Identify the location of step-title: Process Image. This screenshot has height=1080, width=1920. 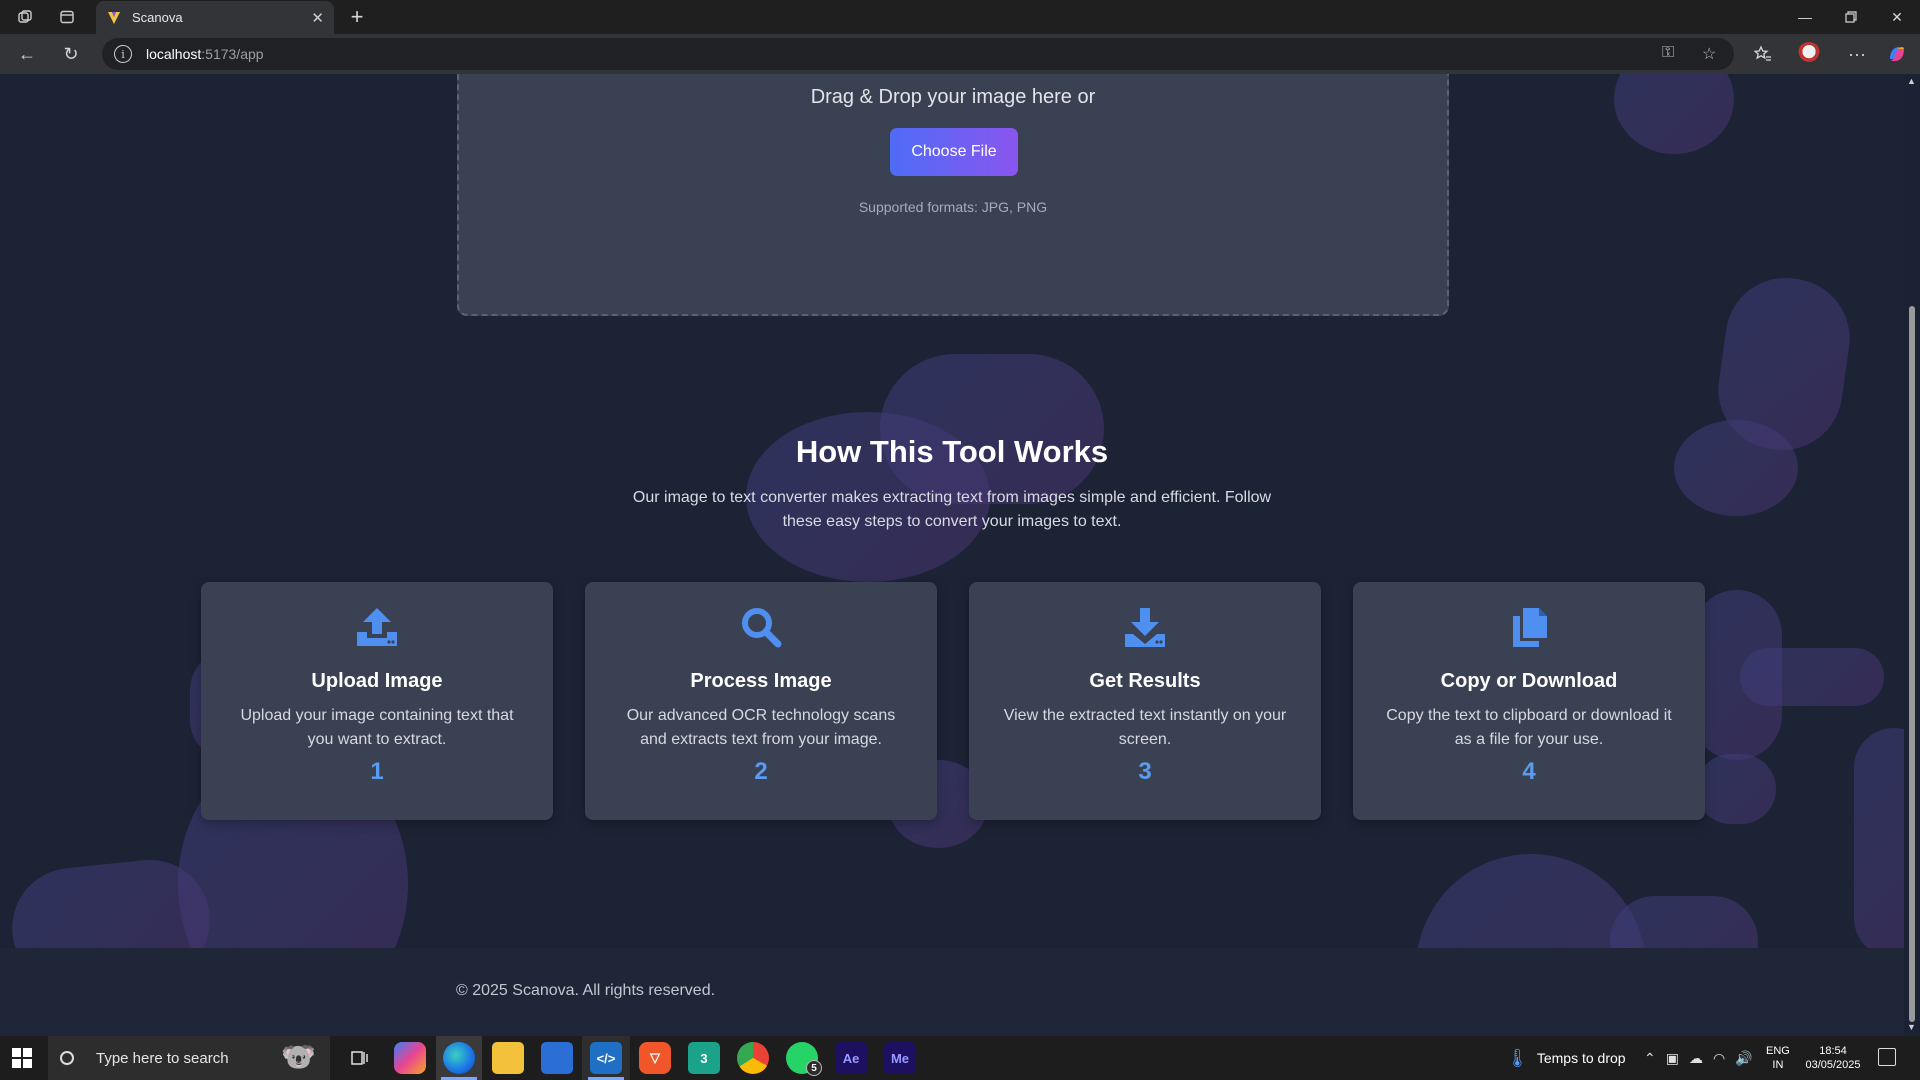
(761, 681).